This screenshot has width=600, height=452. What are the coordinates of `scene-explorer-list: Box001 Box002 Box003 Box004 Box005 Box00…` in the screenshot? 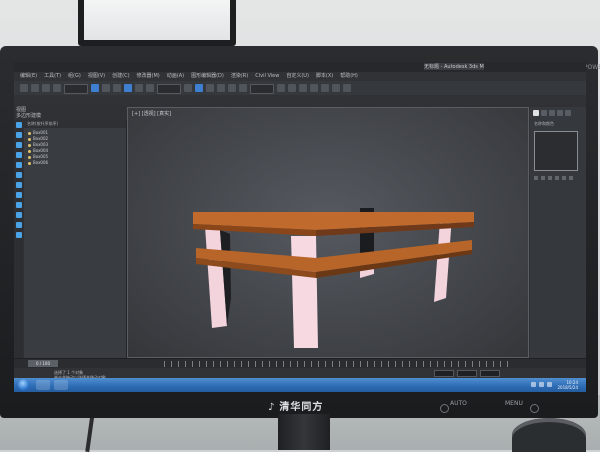 It's located at (75, 148).